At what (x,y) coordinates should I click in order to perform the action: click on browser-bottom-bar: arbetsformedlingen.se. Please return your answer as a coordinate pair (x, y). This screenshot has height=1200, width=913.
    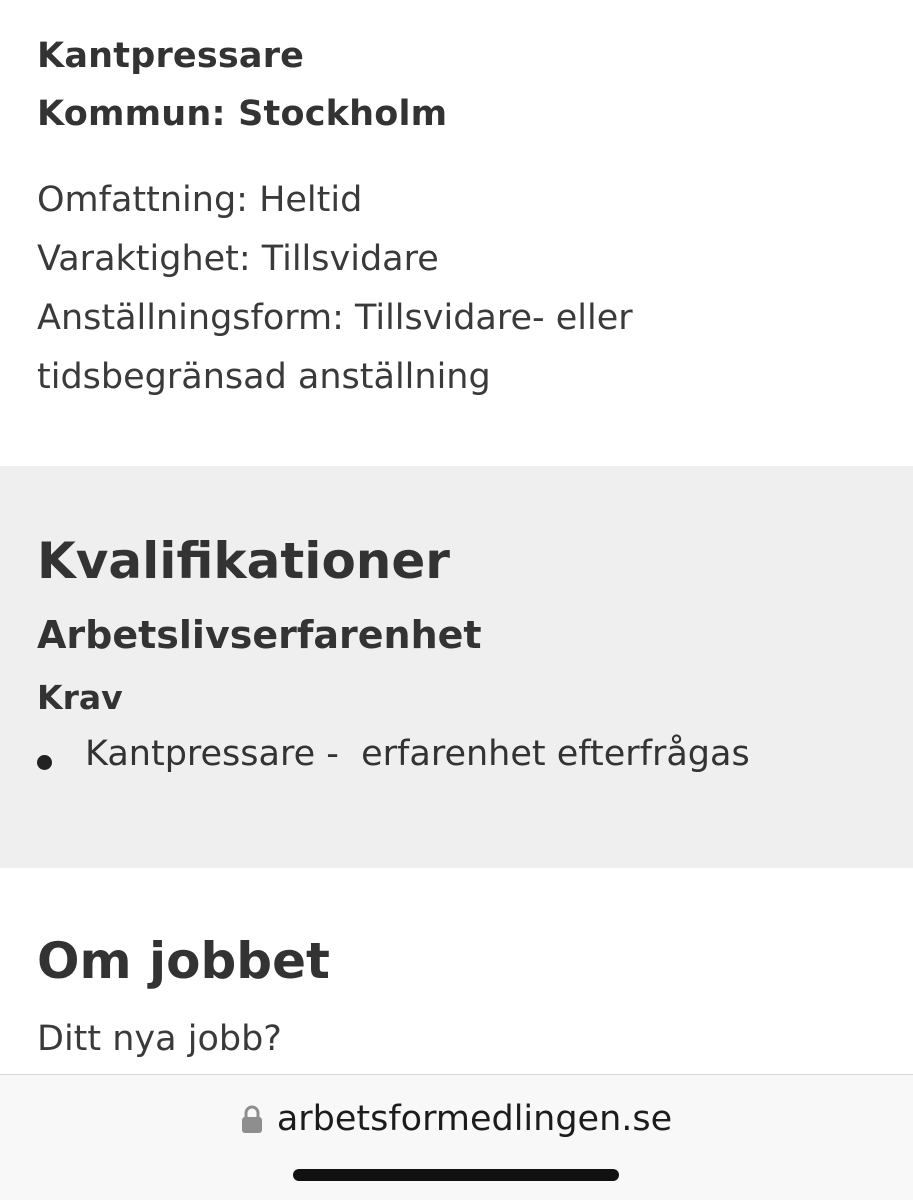
    Looking at the image, I should click on (456, 1137).